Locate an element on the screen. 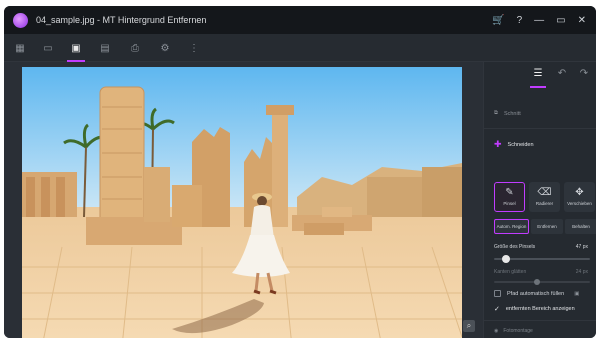 The image size is (604, 344). photomontage-icon: ◉ is located at coordinates (496, 331).